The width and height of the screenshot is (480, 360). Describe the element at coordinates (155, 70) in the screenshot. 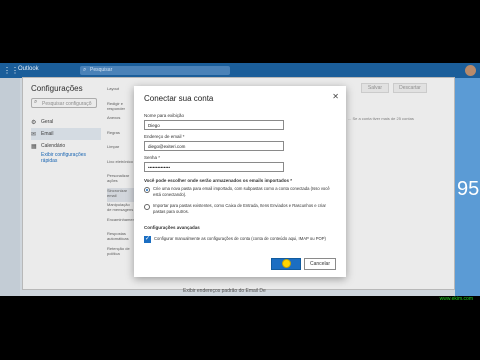

I see `global-search: ⌕ Pesquisar` at that location.